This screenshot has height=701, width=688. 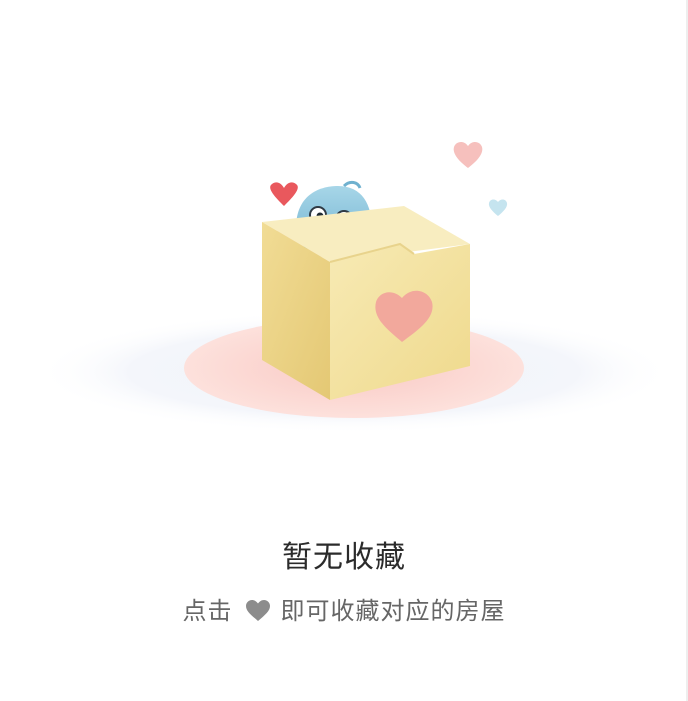 I want to click on hint-prefix: 点击, so click(x=207, y=611).